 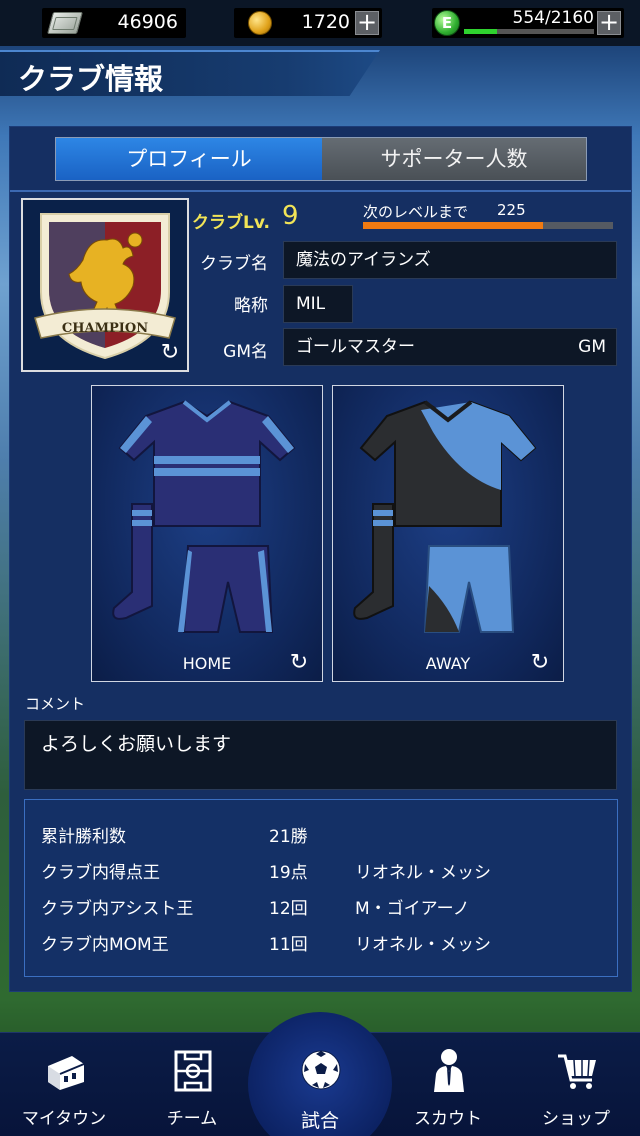 I want to click on stat-name: クラブ内得点王, so click(x=100, y=873).